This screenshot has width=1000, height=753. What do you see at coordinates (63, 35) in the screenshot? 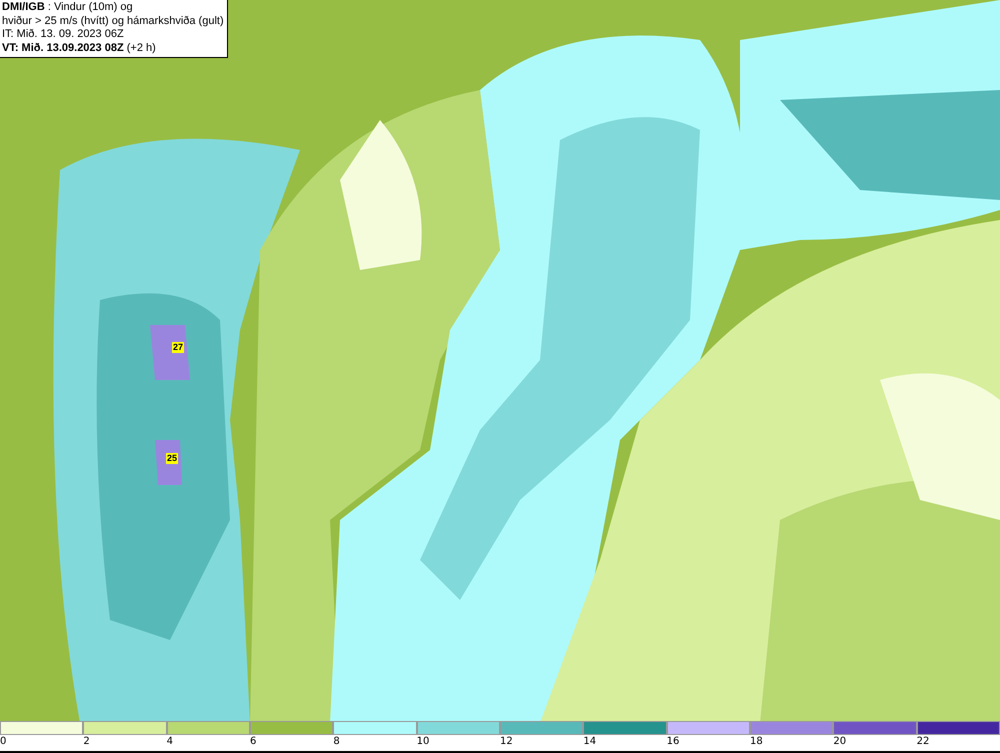
I see `header-line: IT: Mið. 13. 09. 2023 06Z` at bounding box center [63, 35].